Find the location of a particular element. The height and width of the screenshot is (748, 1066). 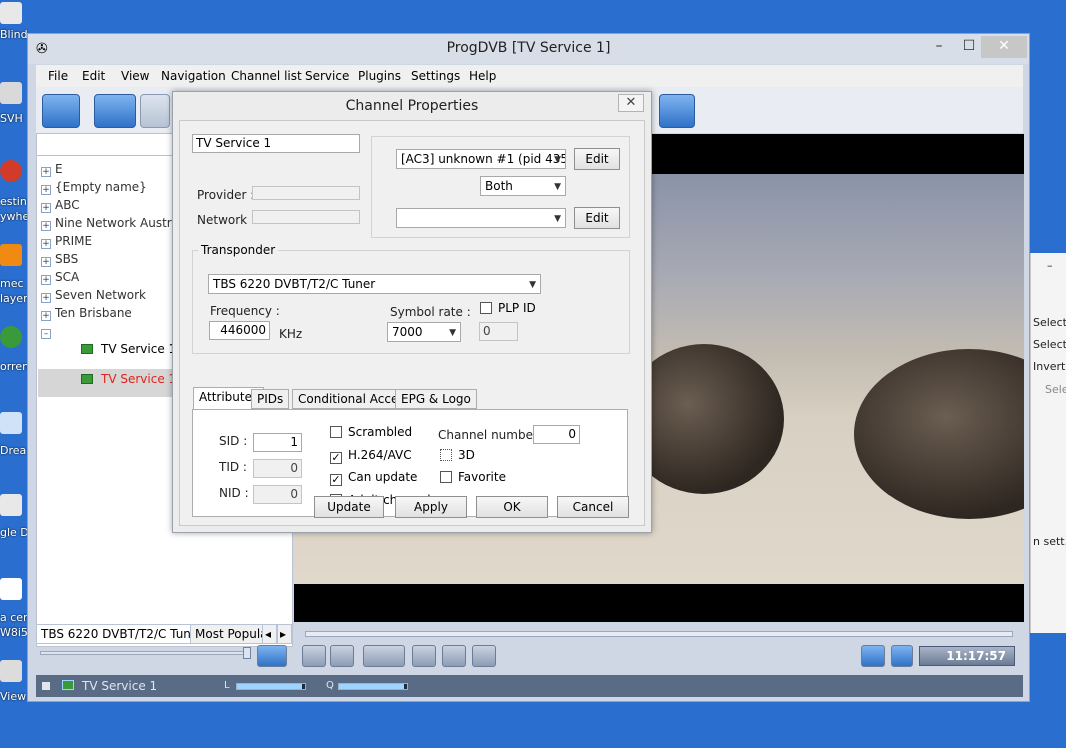

volume-slider-thumb is located at coordinates (247, 653).